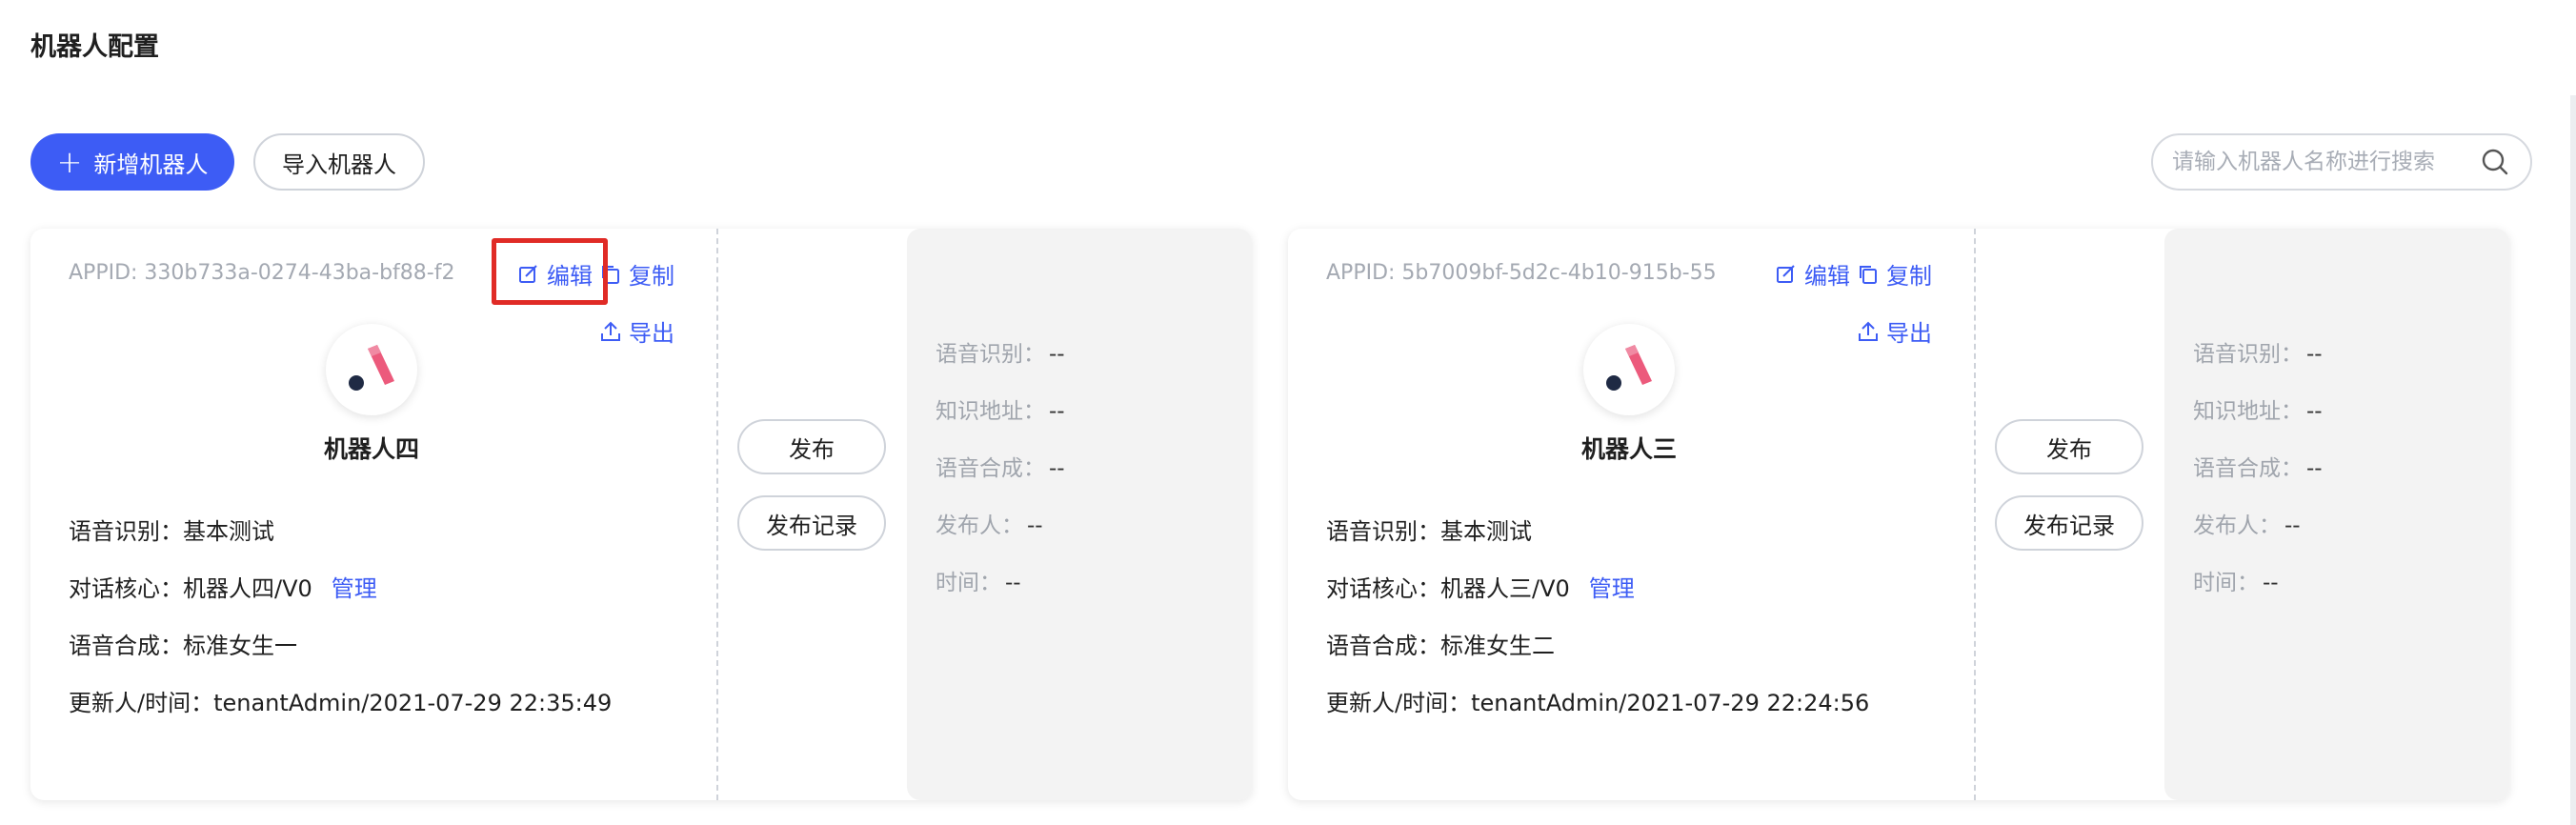 The image size is (2576, 825). I want to click on page-title: 机器人配置, so click(94, 47).